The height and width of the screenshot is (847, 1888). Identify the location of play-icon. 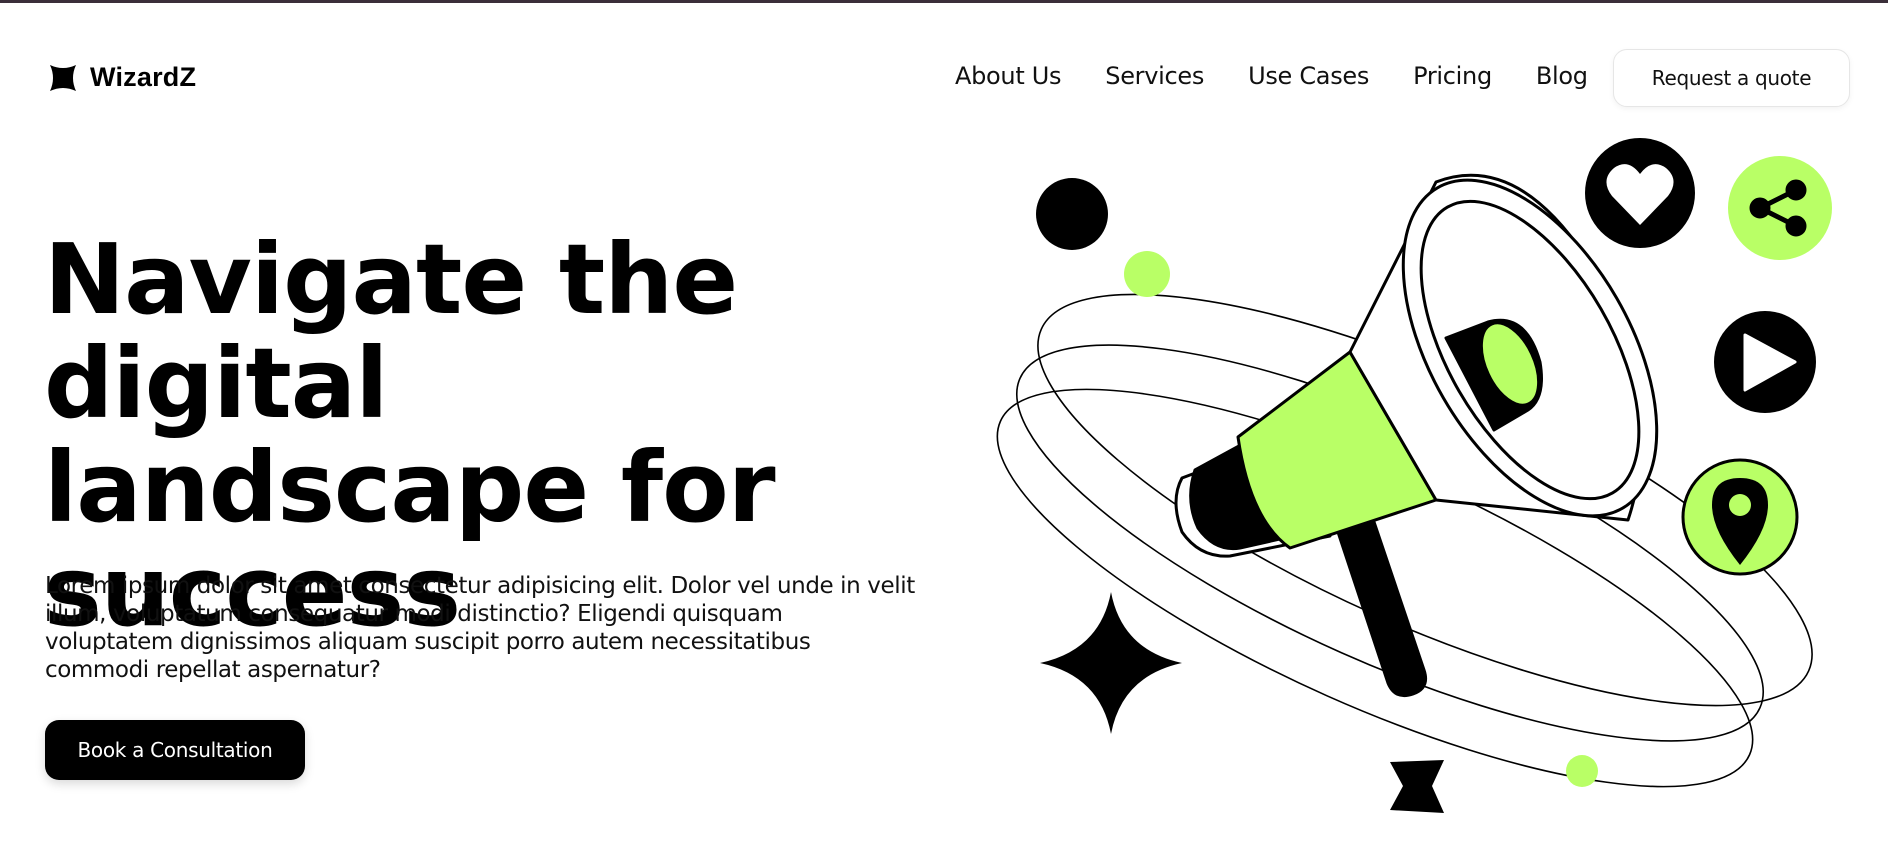
(1765, 362).